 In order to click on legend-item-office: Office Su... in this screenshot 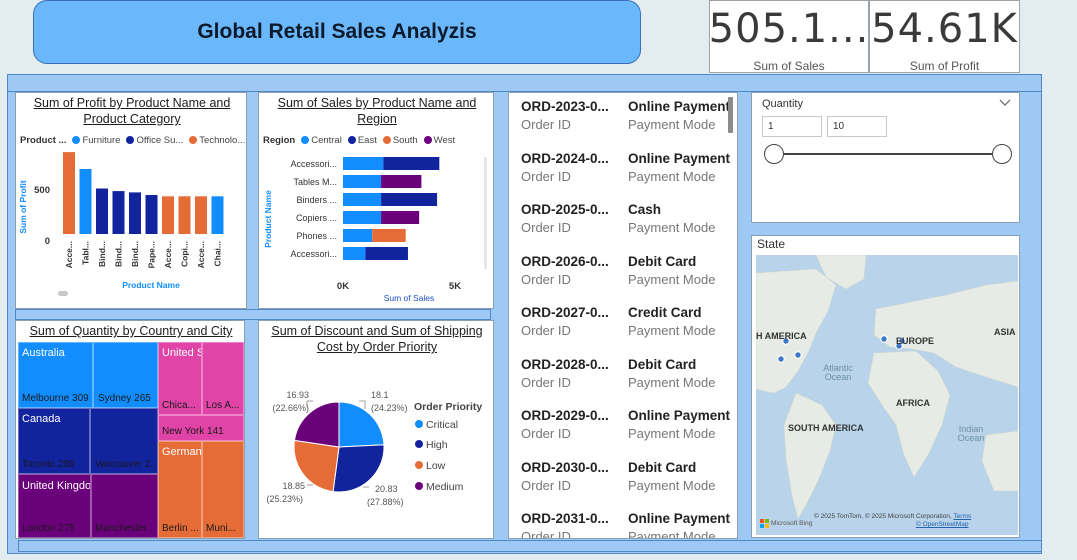, I will do `click(154, 140)`.